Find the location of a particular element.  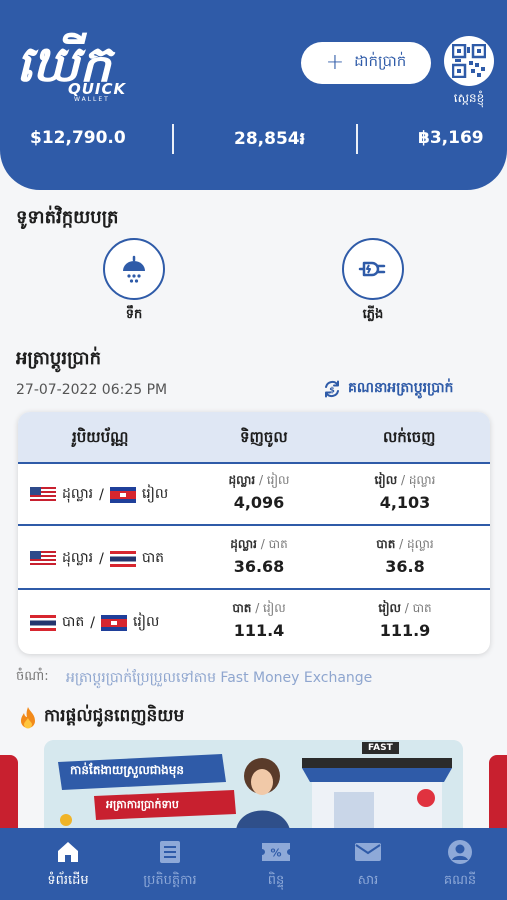

buy-value: 36.68 is located at coordinates (259, 566).